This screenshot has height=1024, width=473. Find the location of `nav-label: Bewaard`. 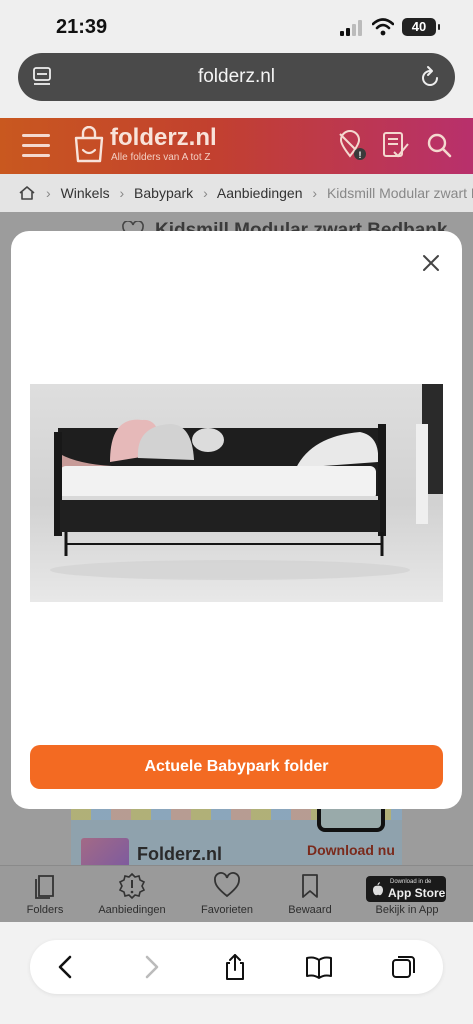

nav-label: Bewaard is located at coordinates (310, 910).